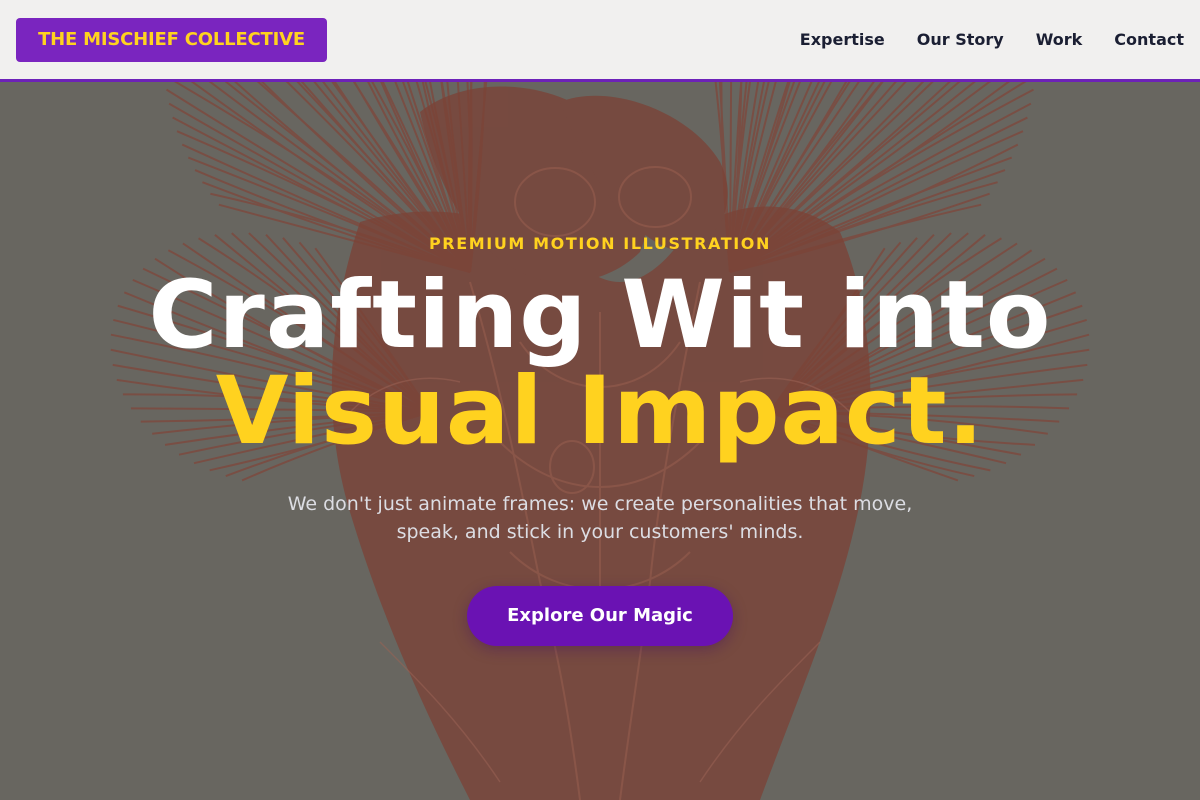  Describe the element at coordinates (1059, 39) in the screenshot. I see `nav-link-work: Work` at that location.